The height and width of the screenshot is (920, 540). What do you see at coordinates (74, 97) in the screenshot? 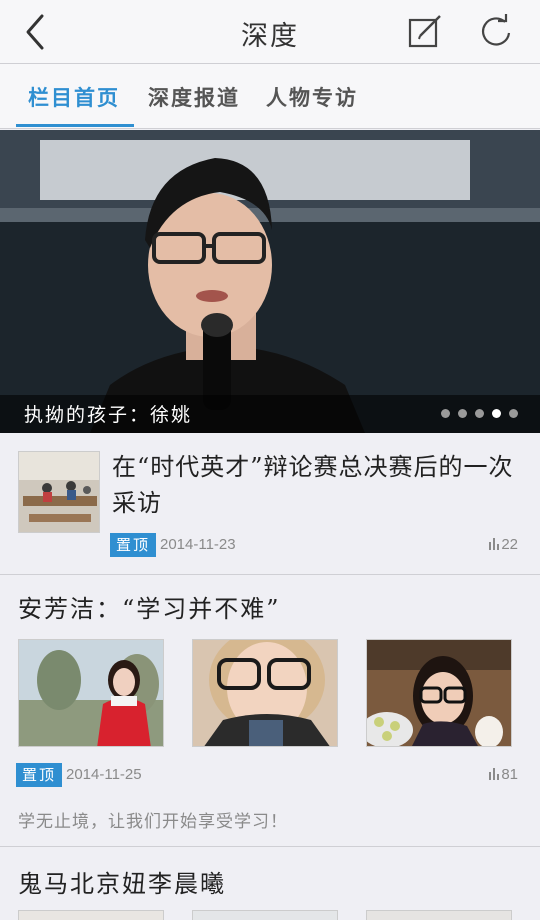
I see `tab-column-home: 栏目首页` at bounding box center [74, 97].